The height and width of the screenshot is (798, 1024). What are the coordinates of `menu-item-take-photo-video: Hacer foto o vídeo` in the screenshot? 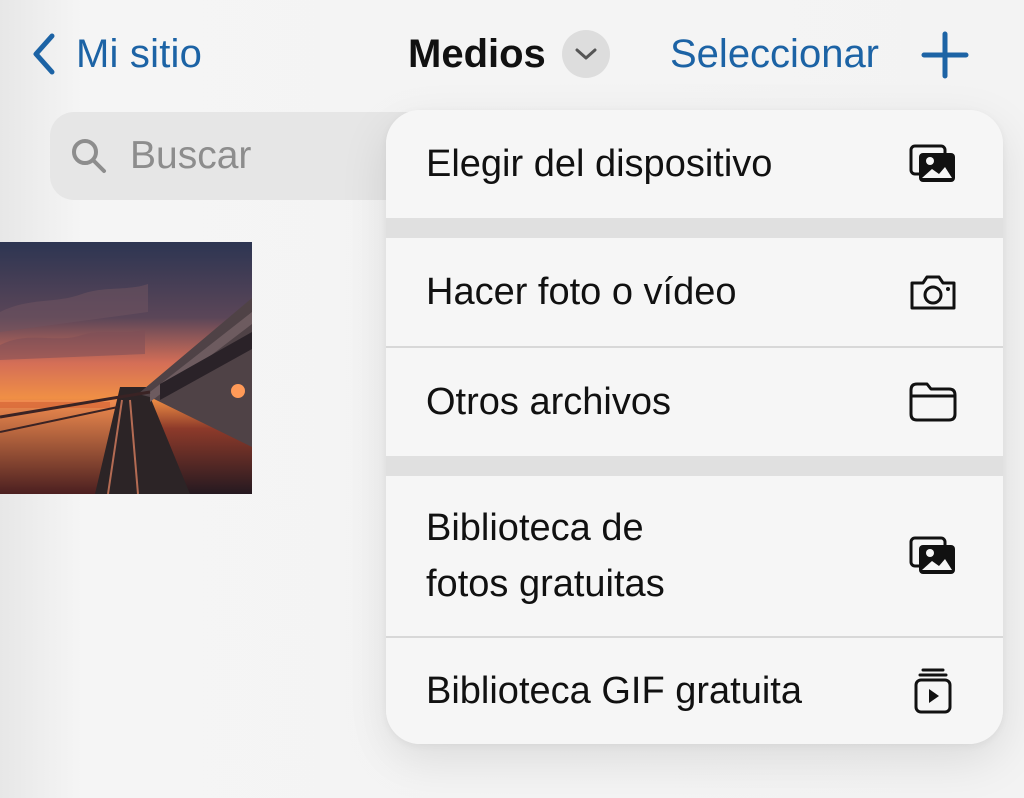 It's located at (694, 292).